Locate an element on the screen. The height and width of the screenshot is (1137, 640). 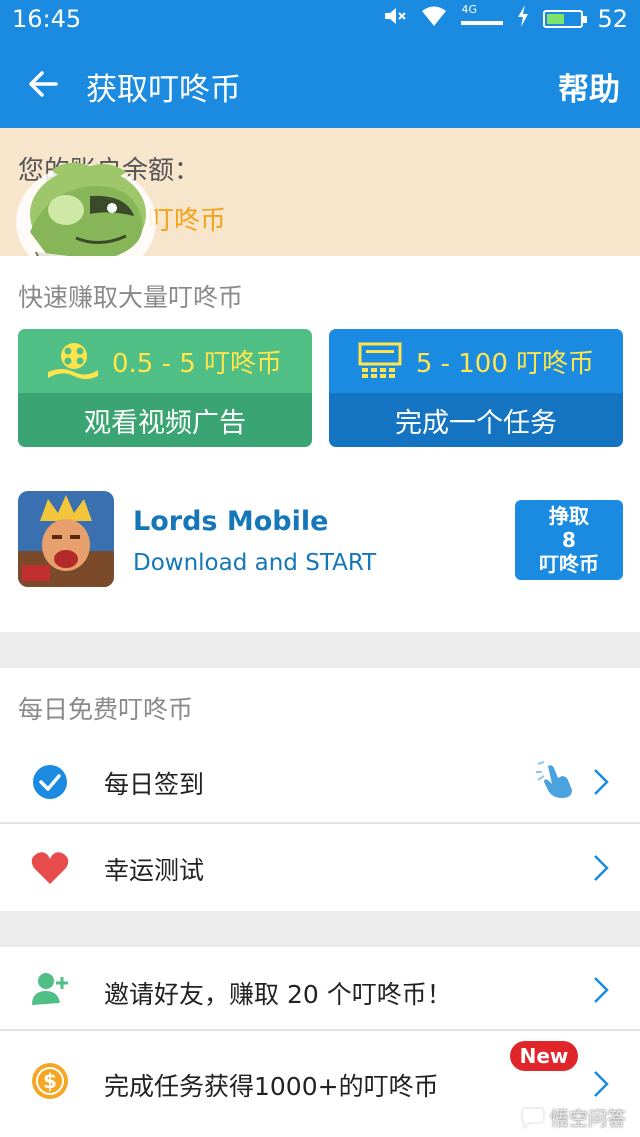
watch-video-ad-card: 0.5 - 5 叮咚币 观看视频广告 is located at coordinates (165, 388).